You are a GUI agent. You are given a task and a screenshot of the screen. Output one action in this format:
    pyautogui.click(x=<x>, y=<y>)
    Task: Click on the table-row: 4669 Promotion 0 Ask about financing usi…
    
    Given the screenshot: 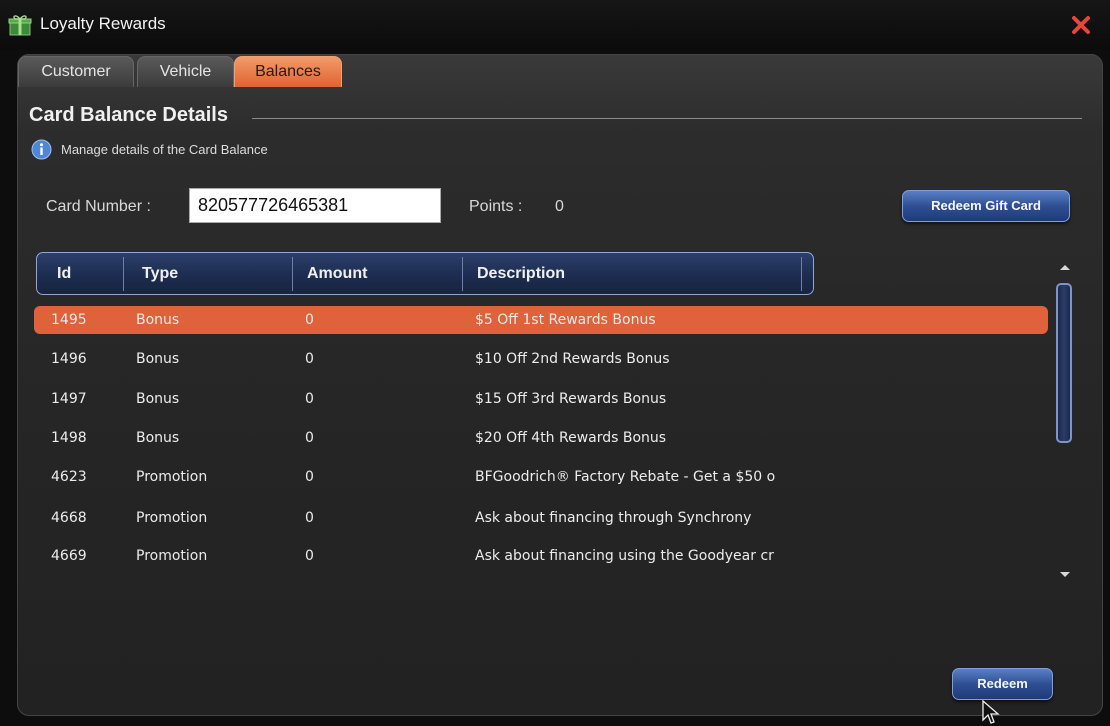 What is the action you would take?
    pyautogui.click(x=541, y=556)
    